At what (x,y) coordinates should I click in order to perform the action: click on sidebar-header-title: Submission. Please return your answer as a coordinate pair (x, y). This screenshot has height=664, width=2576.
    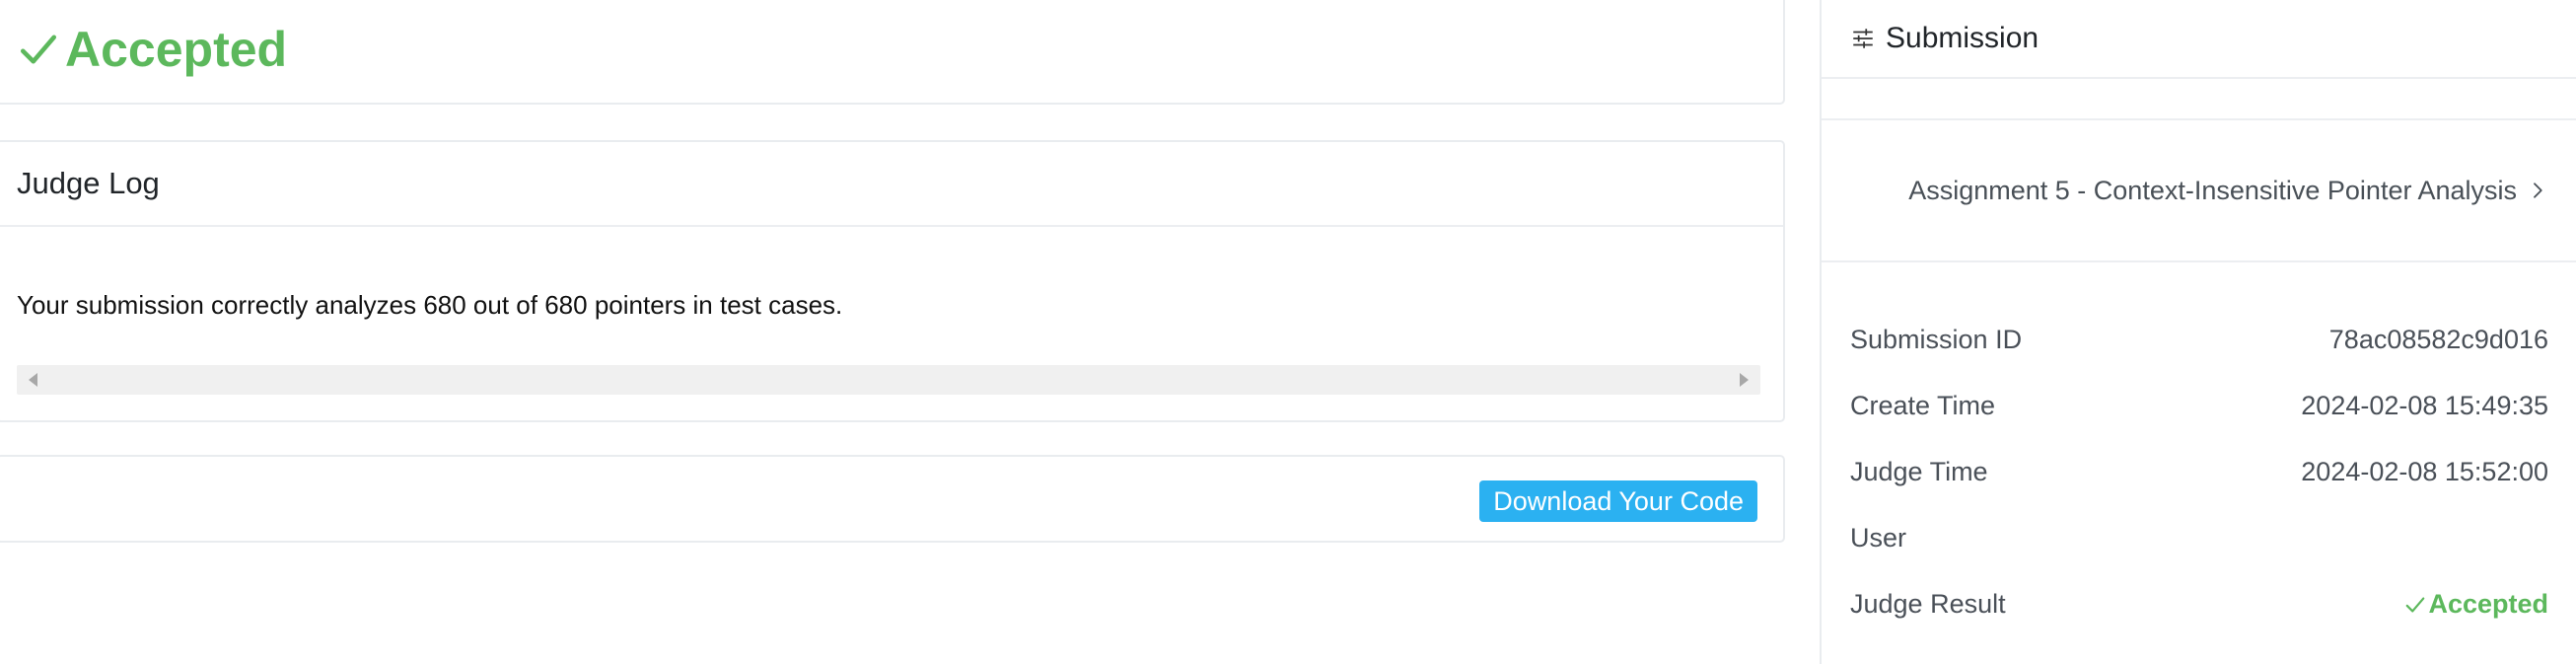
    Looking at the image, I should click on (1962, 38).